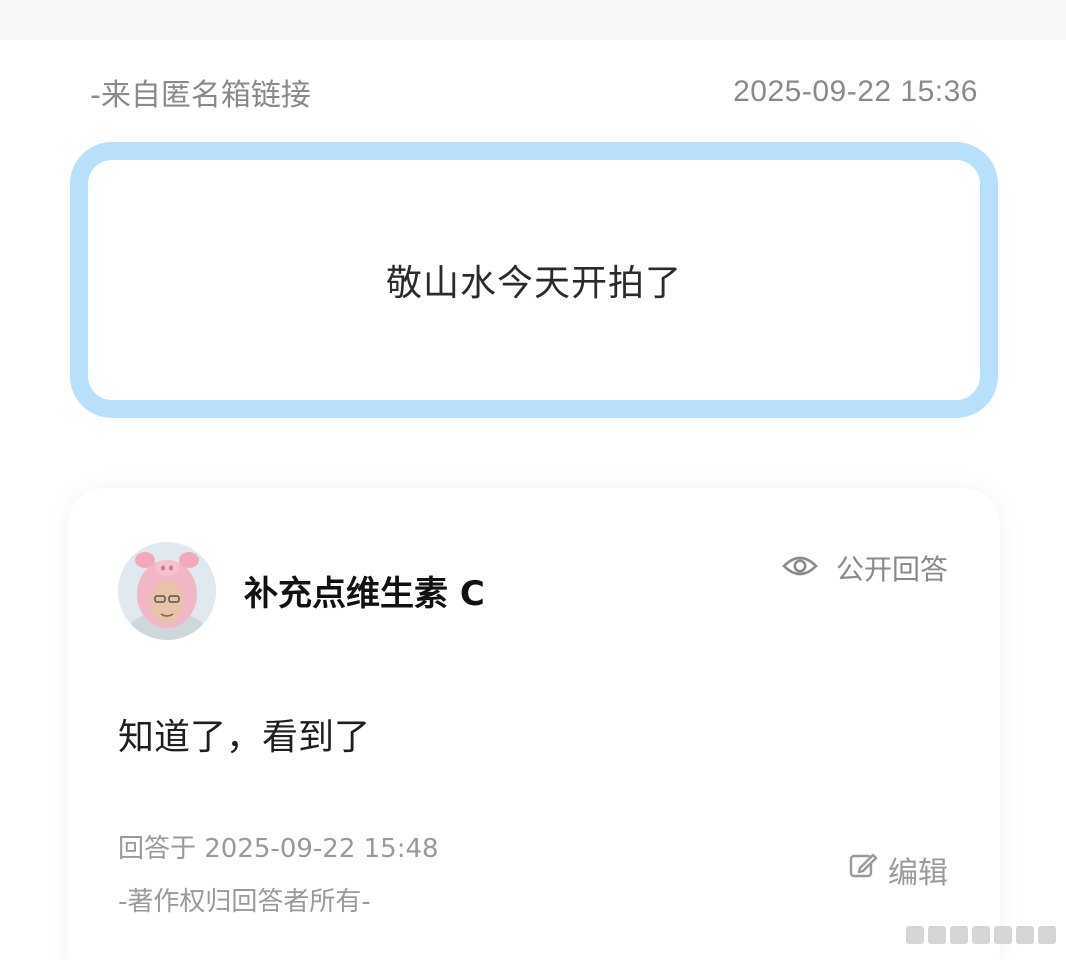 The height and width of the screenshot is (960, 1066). Describe the element at coordinates (244, 737) in the screenshot. I see `answer-text: 知道了，看到了` at that location.